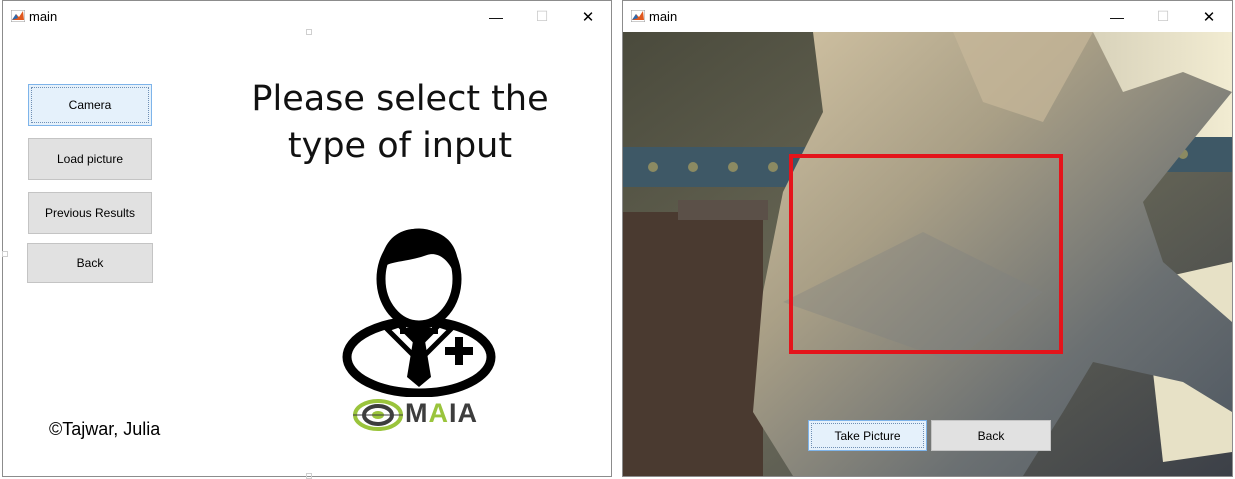 Image resolution: width=1235 pixels, height=479 pixels. I want to click on maia-target-icon, so click(378, 415).